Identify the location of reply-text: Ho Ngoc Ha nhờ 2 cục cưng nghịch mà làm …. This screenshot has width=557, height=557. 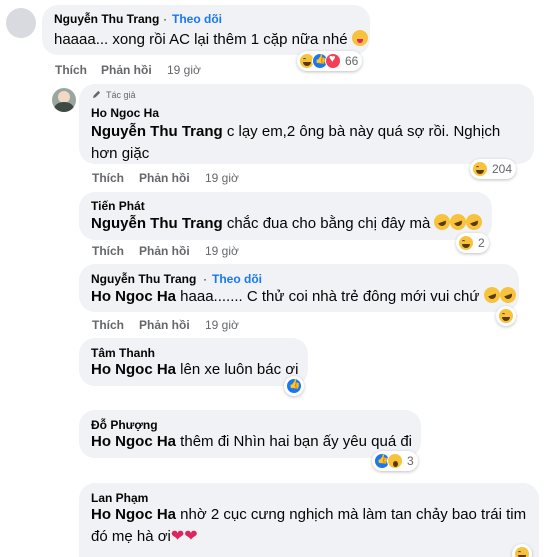
(311, 515).